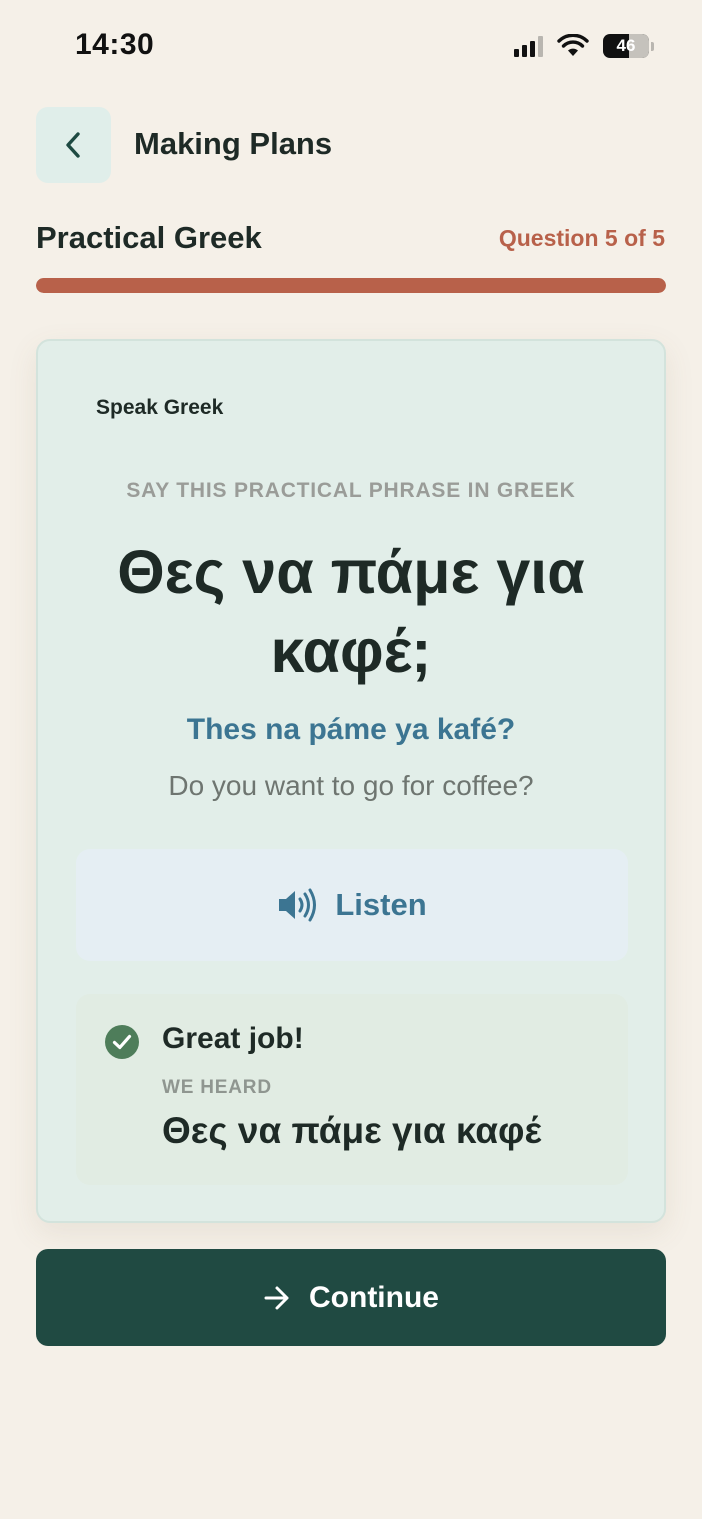  Describe the element at coordinates (352, 1089) in the screenshot. I see `speech-result: Great job! WE HEARD Θες να πάμε για καφέ` at that location.